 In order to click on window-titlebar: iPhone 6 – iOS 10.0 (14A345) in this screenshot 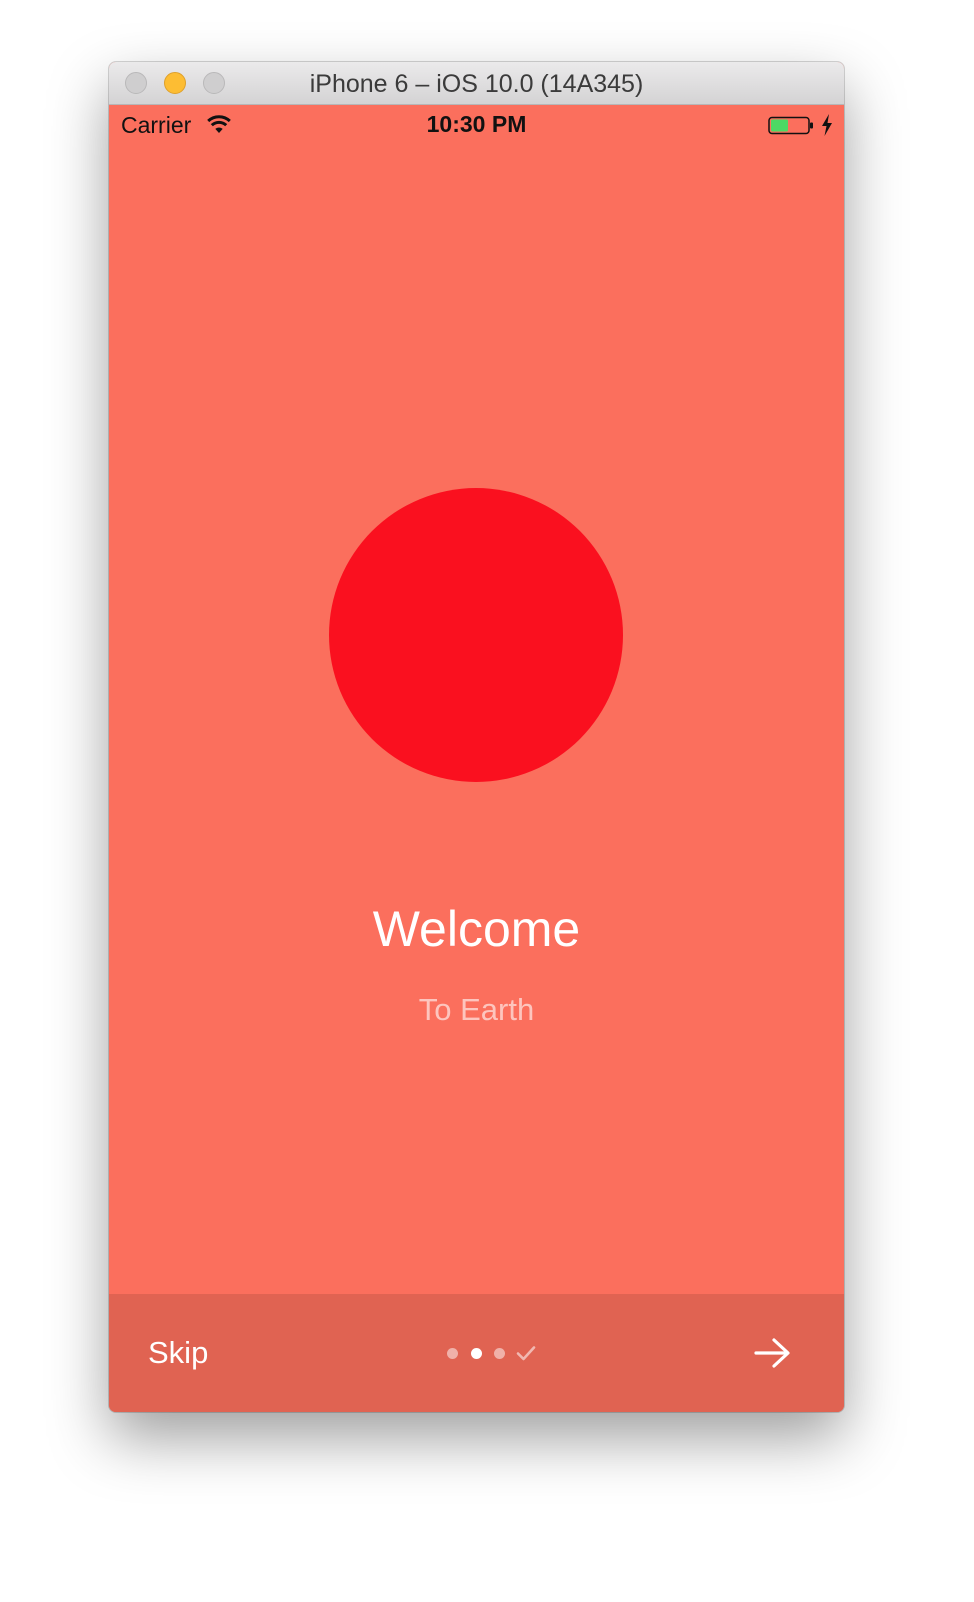, I will do `click(476, 83)`.